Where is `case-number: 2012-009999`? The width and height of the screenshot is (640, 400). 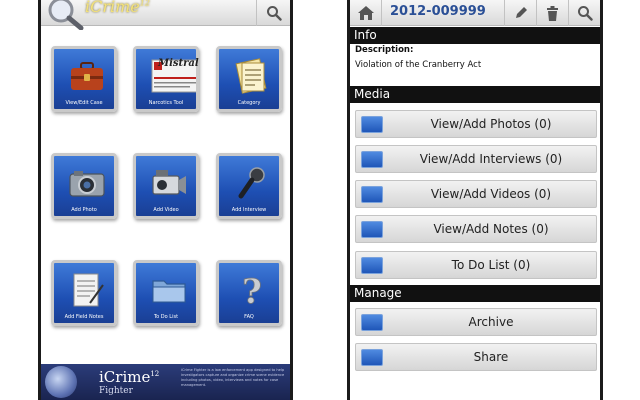 case-number: 2012-009999 is located at coordinates (438, 11).